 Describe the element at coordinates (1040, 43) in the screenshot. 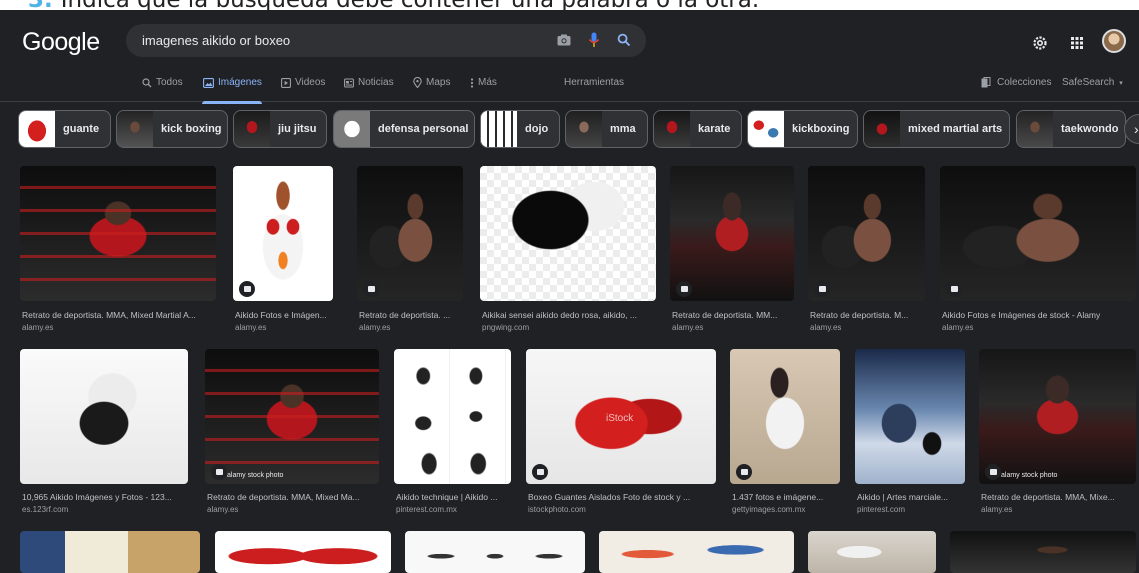

I see `settings-gear-icon` at that location.